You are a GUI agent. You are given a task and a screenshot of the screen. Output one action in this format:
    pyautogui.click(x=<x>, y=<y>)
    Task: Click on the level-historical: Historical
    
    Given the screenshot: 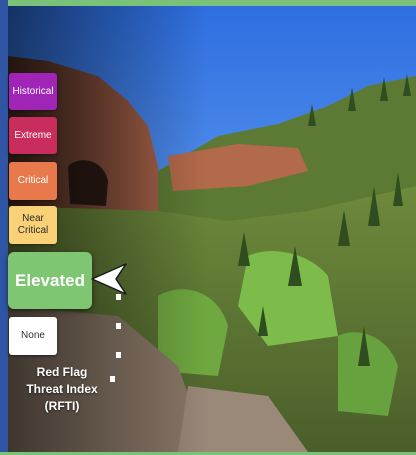 What is the action you would take?
    pyautogui.click(x=33, y=91)
    